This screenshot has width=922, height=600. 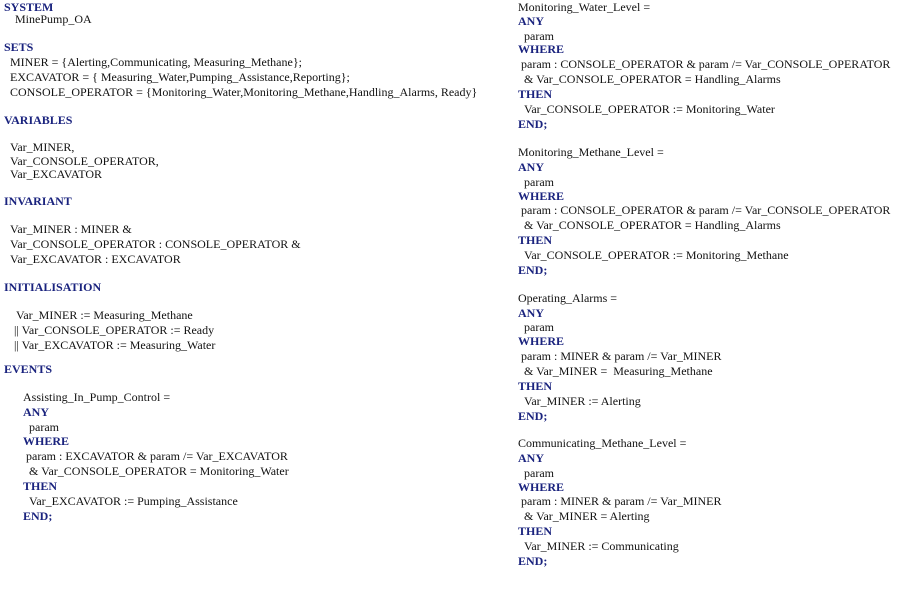 I want to click on system-name: MinePump_OA, so click(x=53, y=19).